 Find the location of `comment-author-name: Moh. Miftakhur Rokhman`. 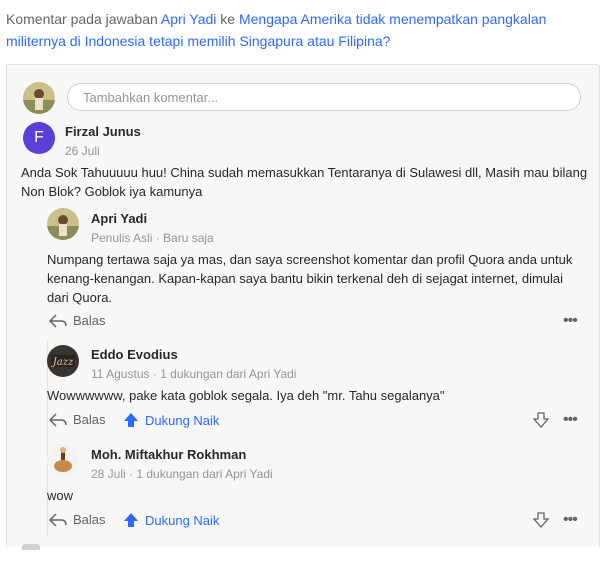

comment-author-name: Moh. Miftakhur Rokhman is located at coordinates (168, 454).